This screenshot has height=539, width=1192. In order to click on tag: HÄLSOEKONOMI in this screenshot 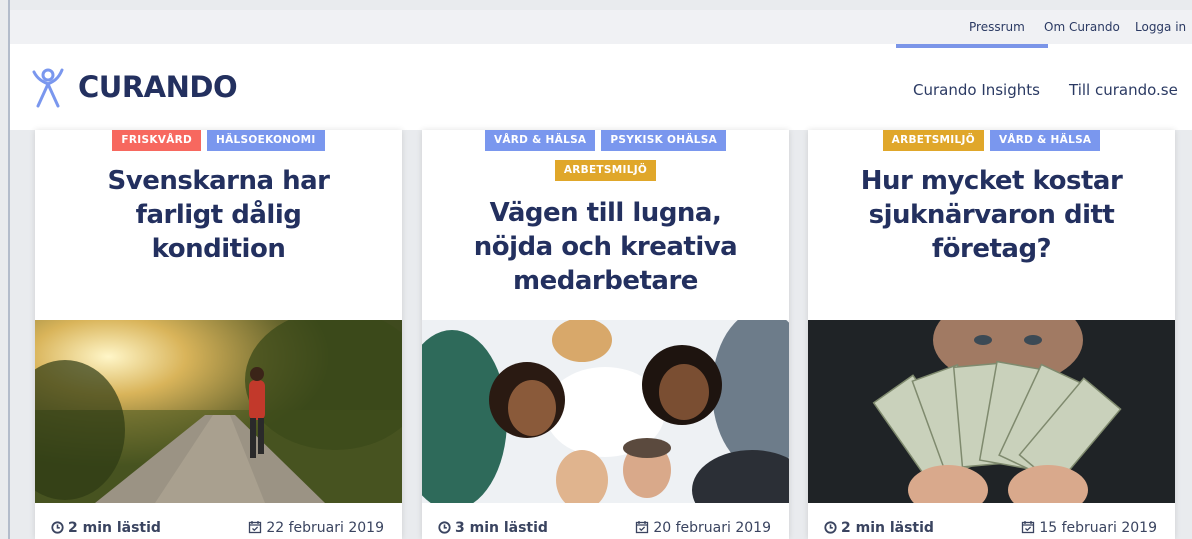, I will do `click(266, 140)`.